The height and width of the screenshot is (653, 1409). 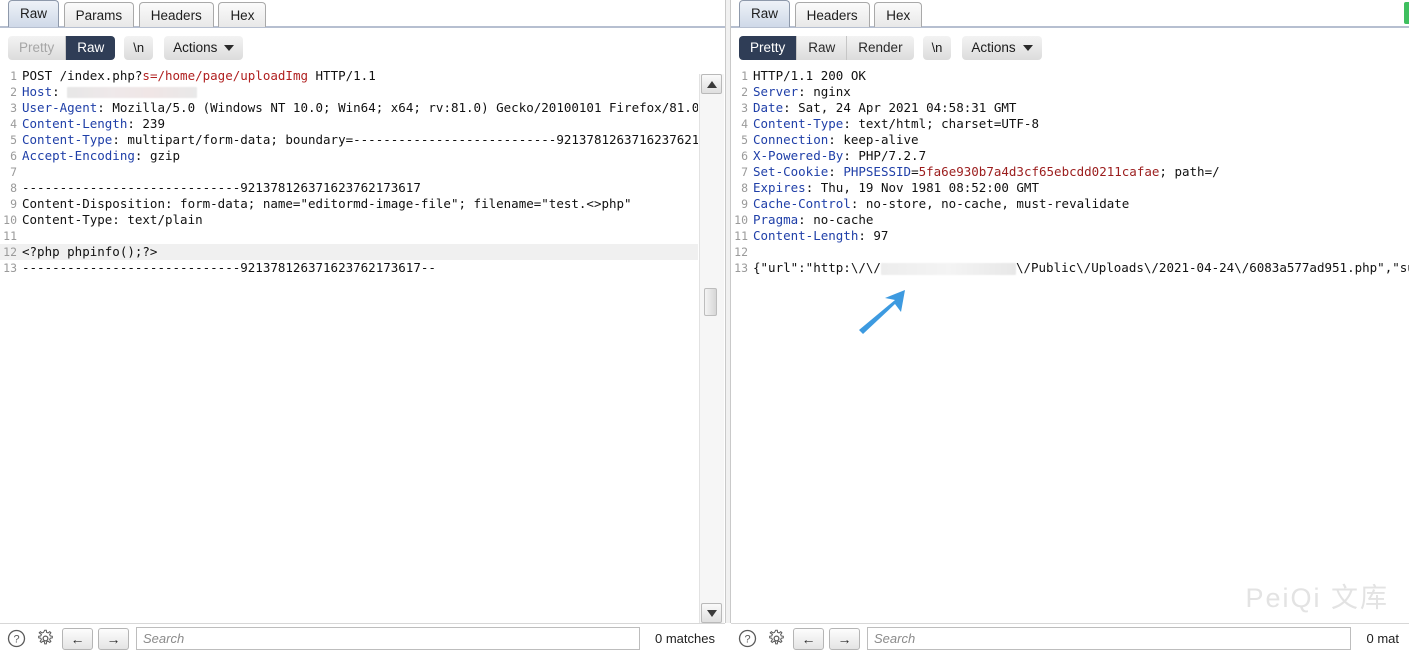 I want to click on code-line: 10 Pragma: no-cache, so click(x=1070, y=220).